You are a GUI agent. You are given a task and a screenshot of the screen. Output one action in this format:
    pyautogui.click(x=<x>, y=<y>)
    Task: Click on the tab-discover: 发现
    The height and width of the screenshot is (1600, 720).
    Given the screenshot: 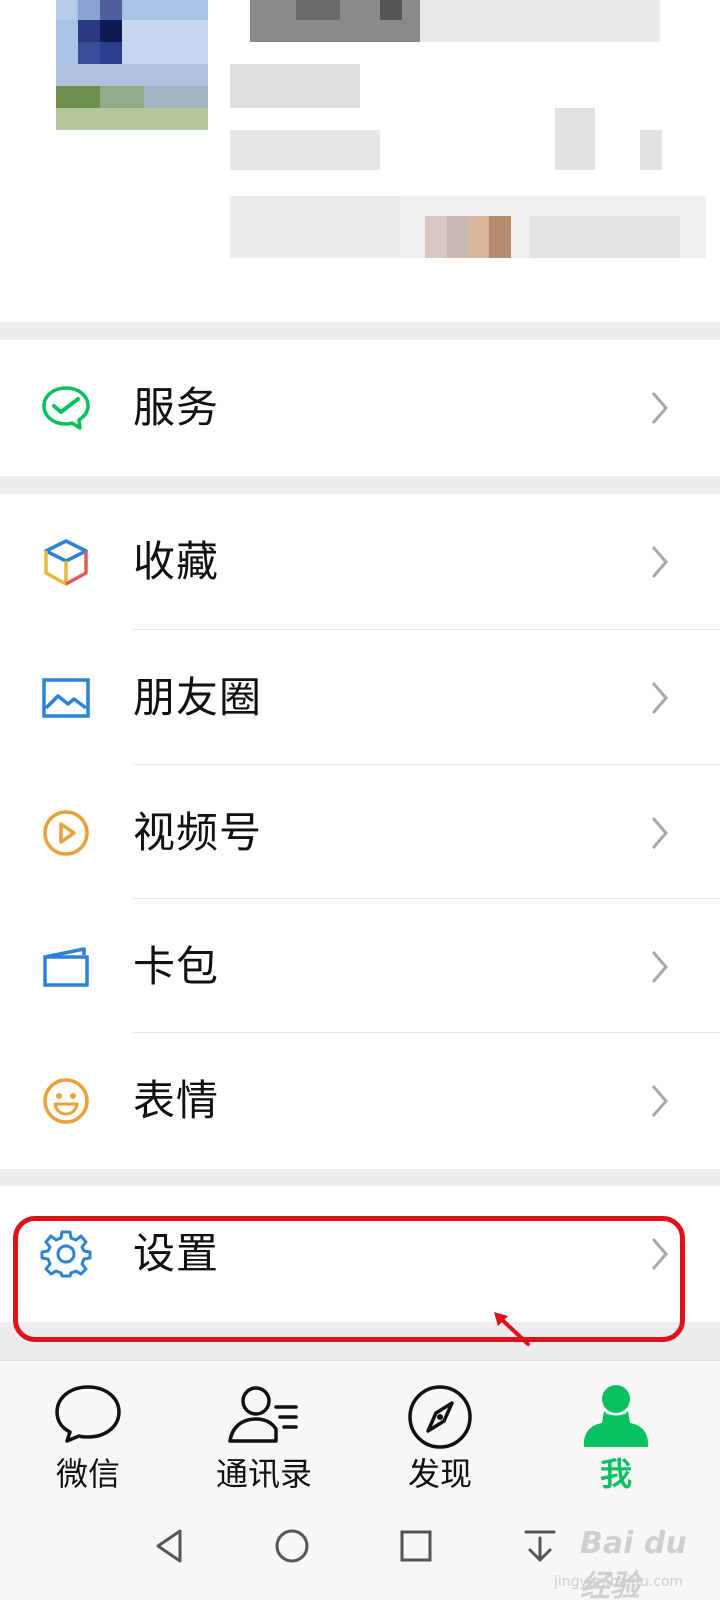 What is the action you would take?
    pyautogui.click(x=440, y=1429)
    